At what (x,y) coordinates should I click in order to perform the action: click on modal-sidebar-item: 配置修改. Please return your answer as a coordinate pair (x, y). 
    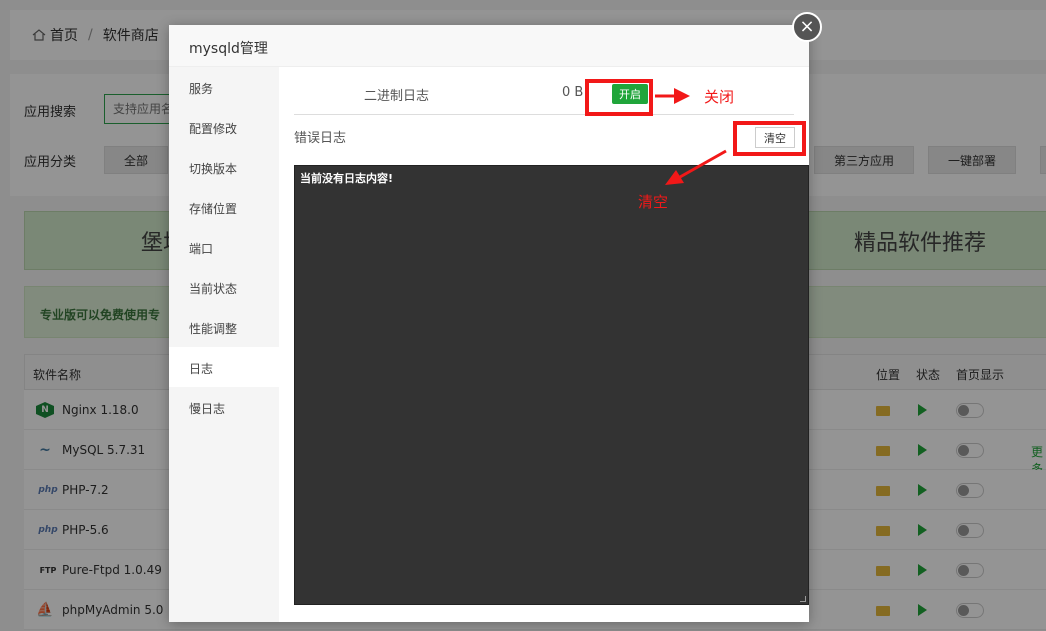
    Looking at the image, I should click on (224, 127).